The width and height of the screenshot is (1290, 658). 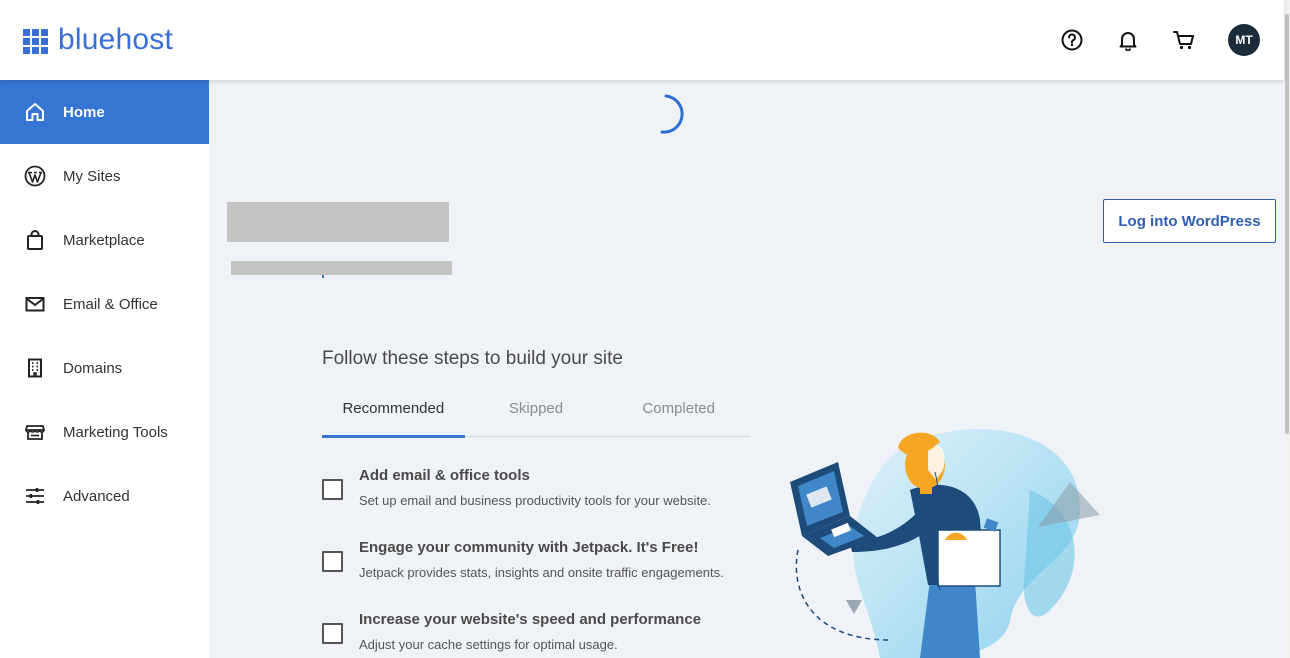 What do you see at coordinates (1184, 40) in the screenshot?
I see `cart-icon` at bounding box center [1184, 40].